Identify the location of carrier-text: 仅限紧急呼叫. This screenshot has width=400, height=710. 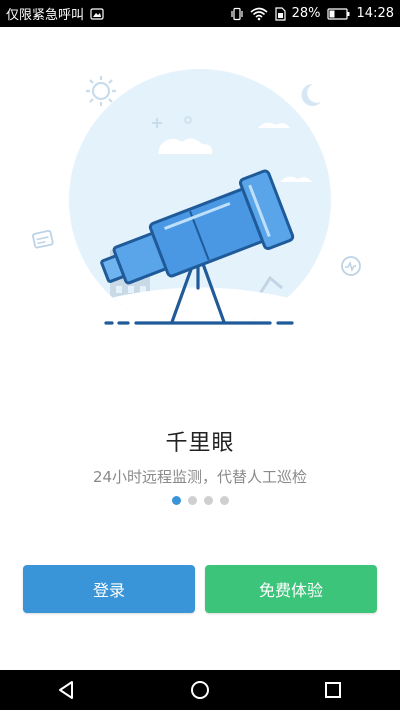
(45, 15).